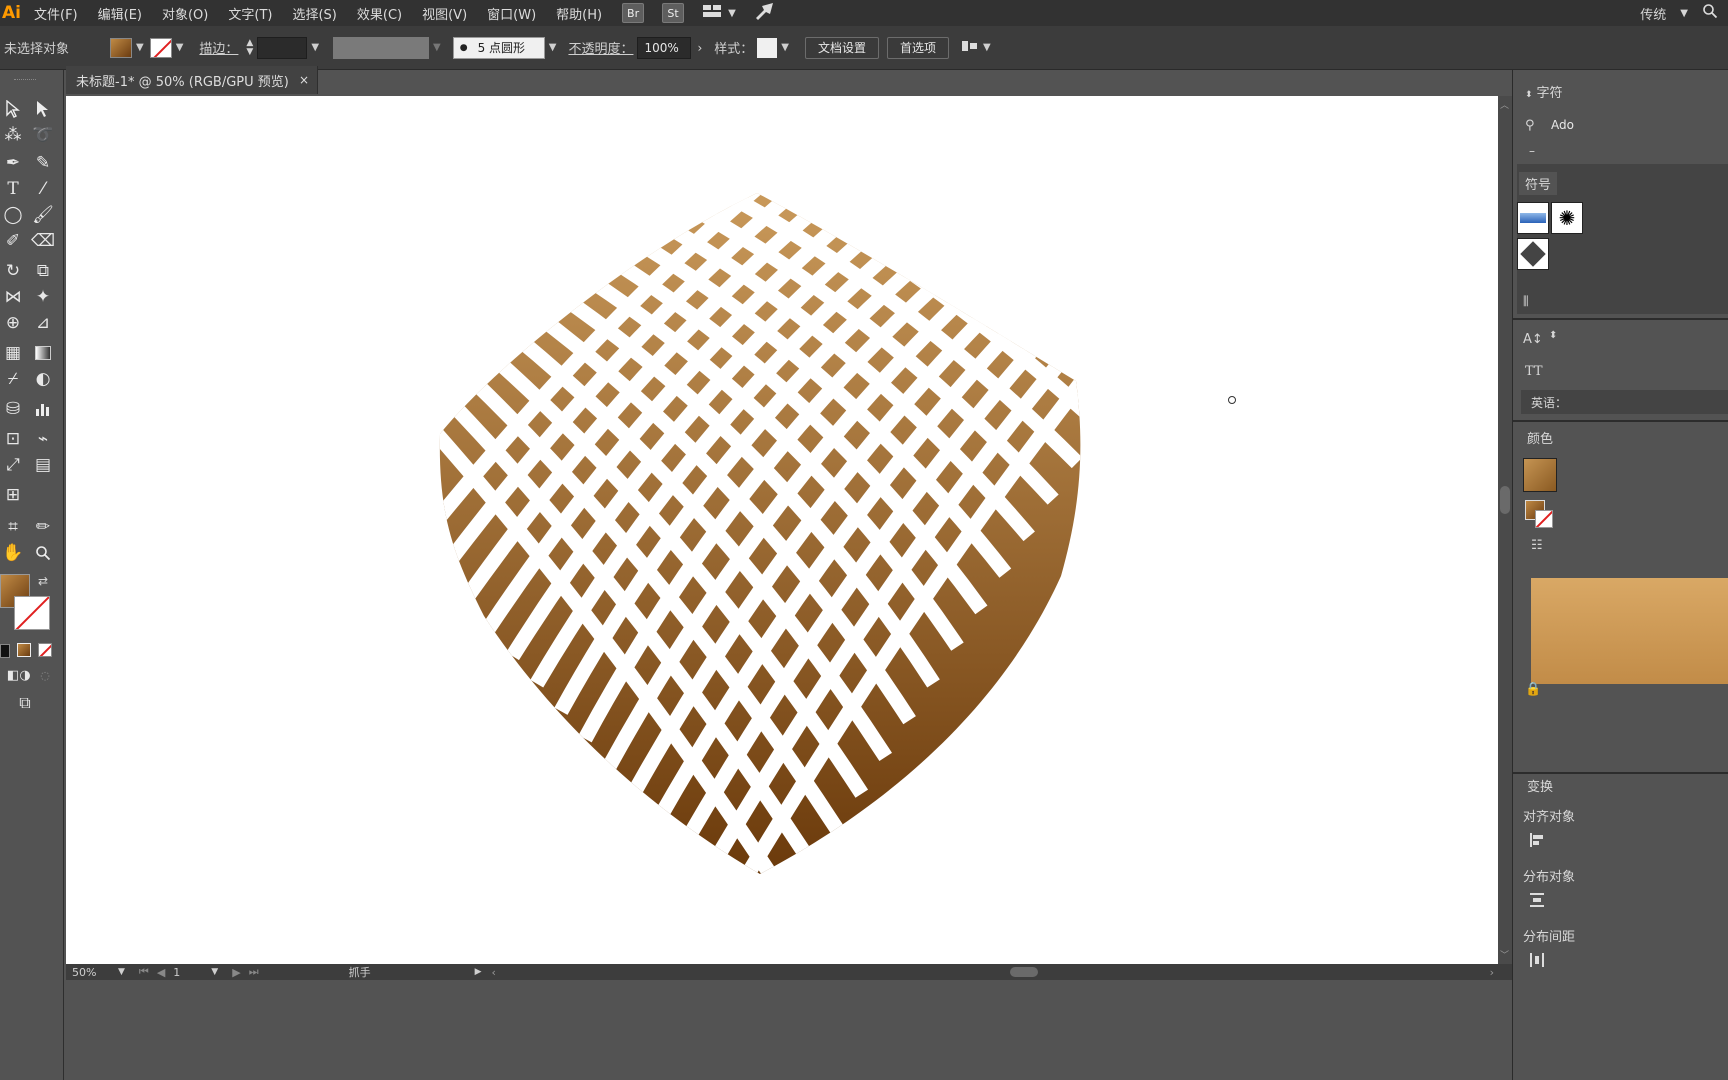 The width and height of the screenshot is (1728, 1080). Describe the element at coordinates (43, 189) in the screenshot. I see `line-segment-icon: ⁄` at that location.